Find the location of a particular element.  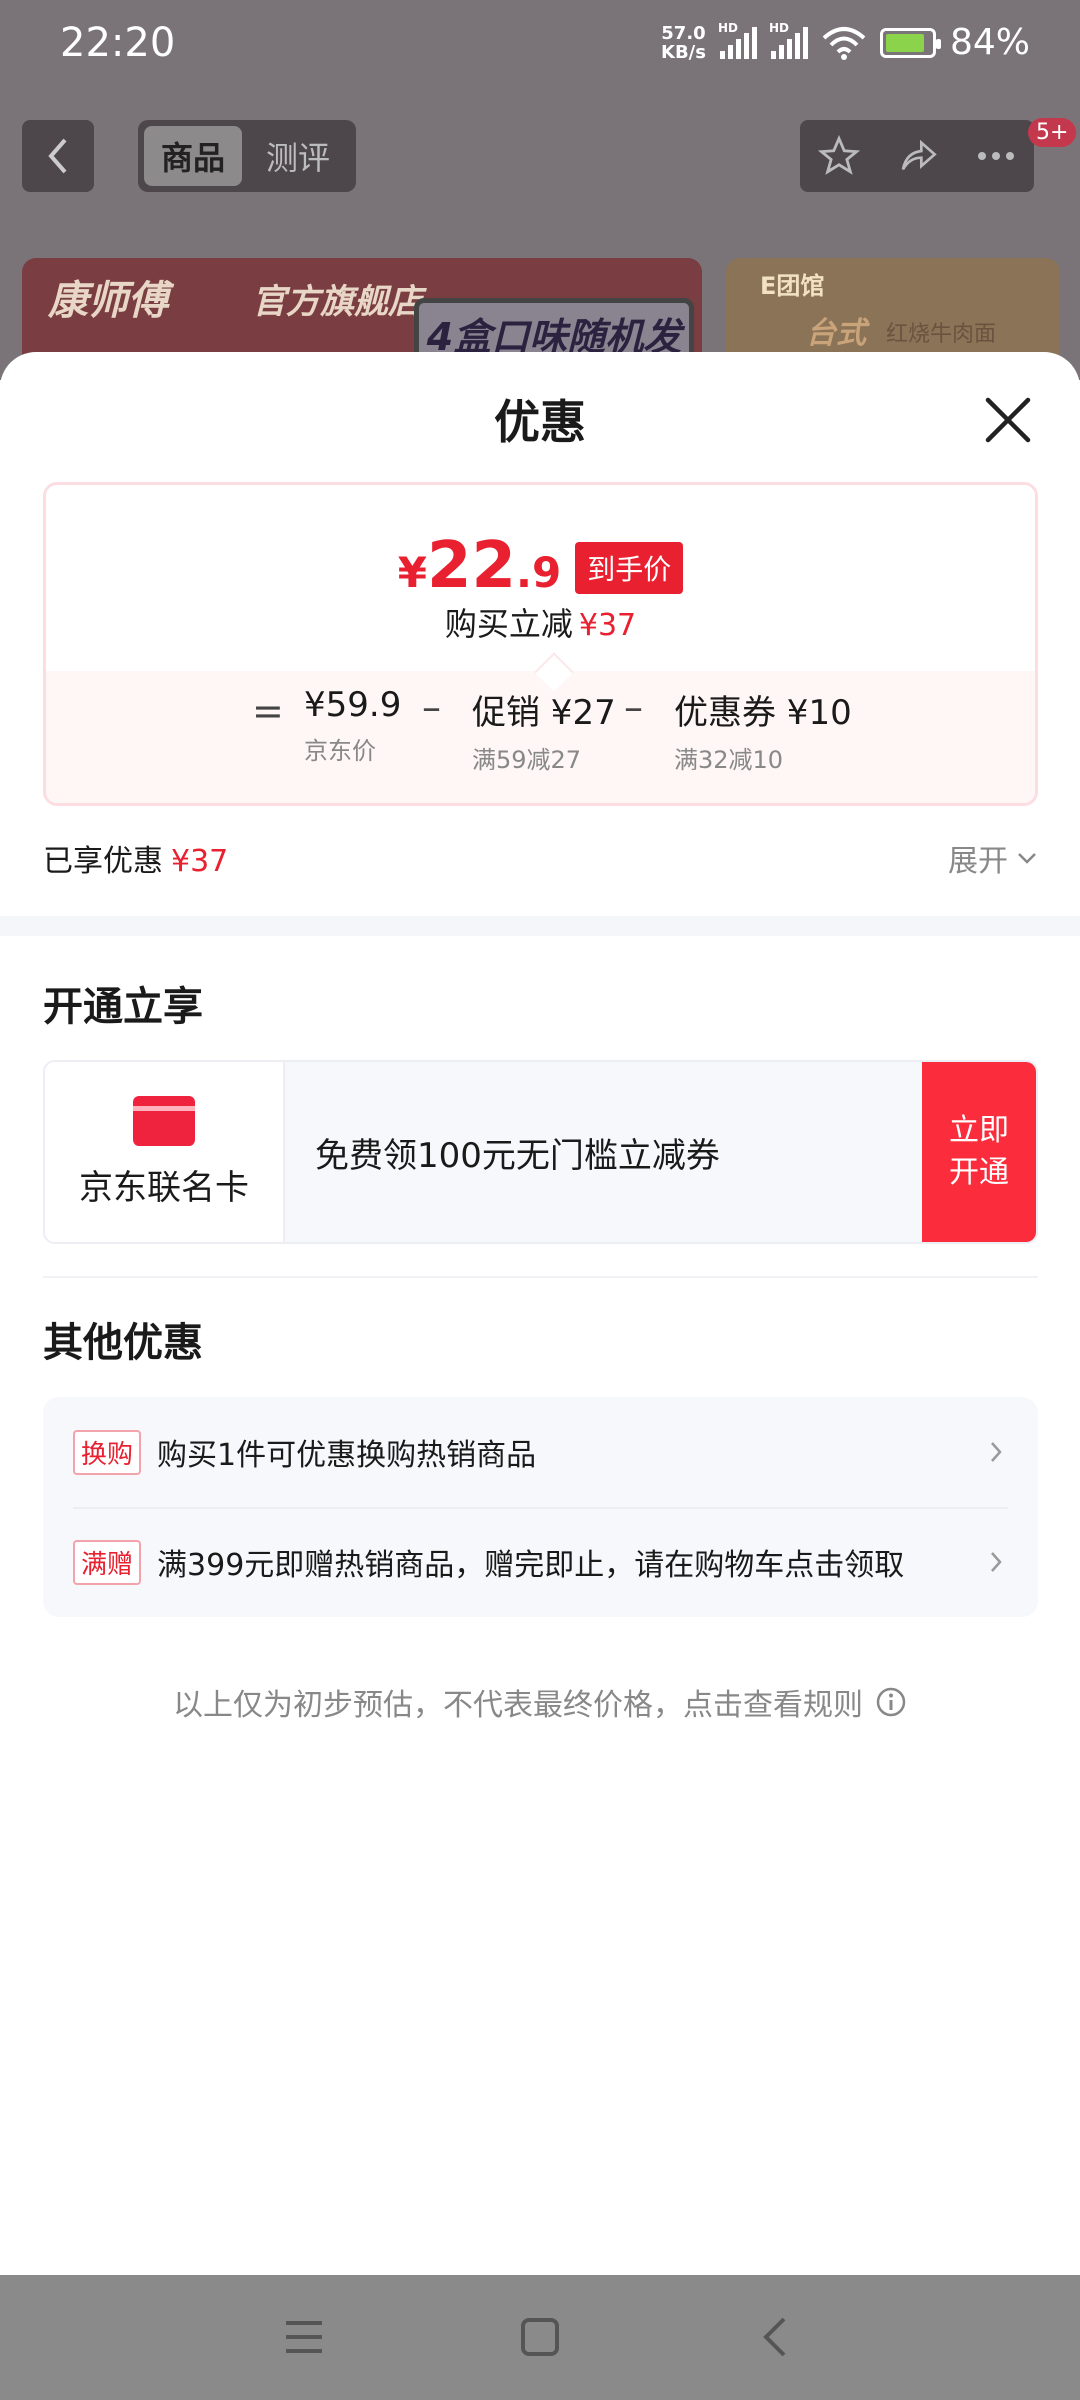

info-icon is located at coordinates (891, 1702).